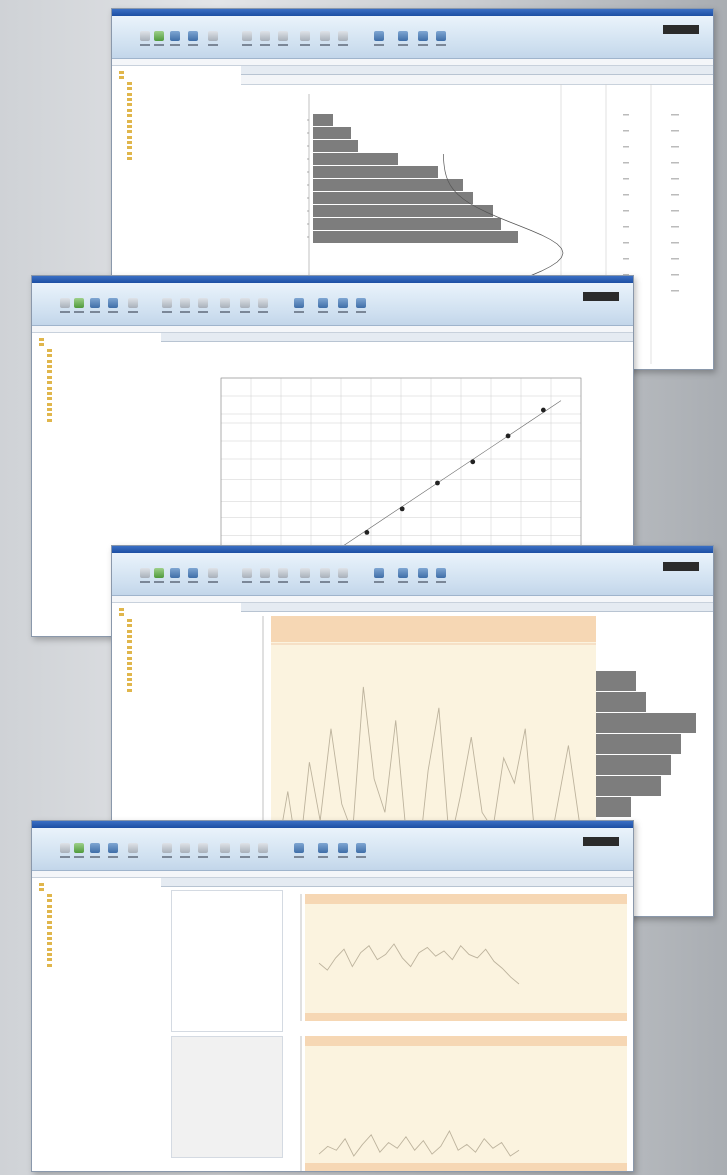  I want to click on tab-strip, so click(477, 70).